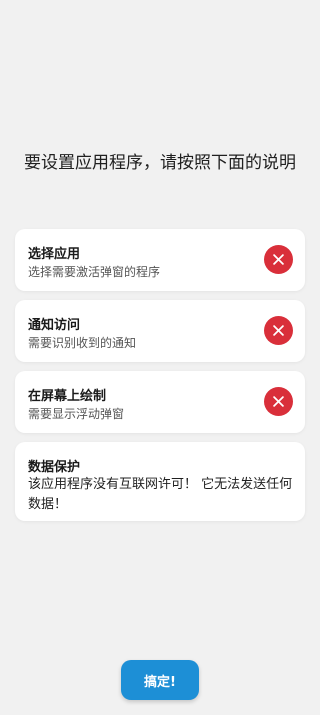 The image size is (320, 715). I want to click on instruction-title: 要设置应用程序，请按照下面的说明, so click(160, 163).